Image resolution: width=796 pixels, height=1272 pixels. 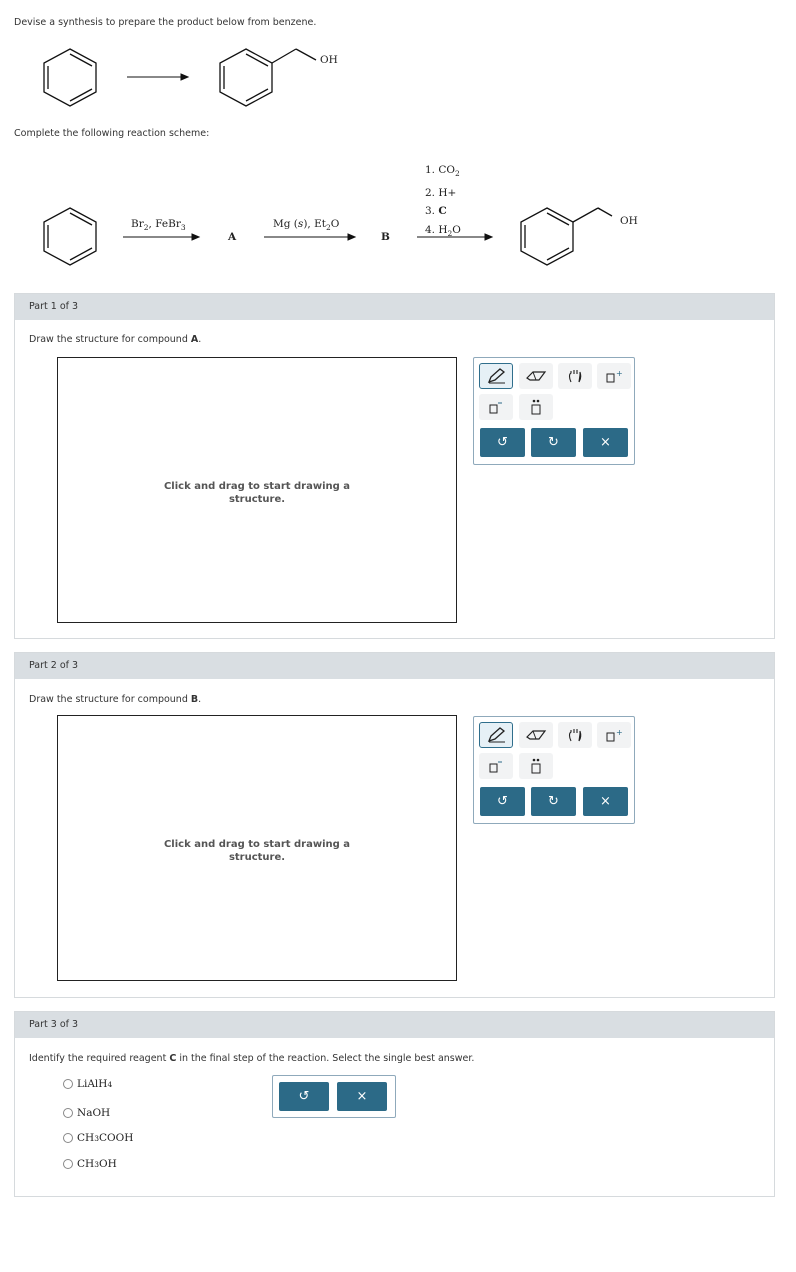 I want to click on step-1: 1. CO2, so click(x=442, y=171).